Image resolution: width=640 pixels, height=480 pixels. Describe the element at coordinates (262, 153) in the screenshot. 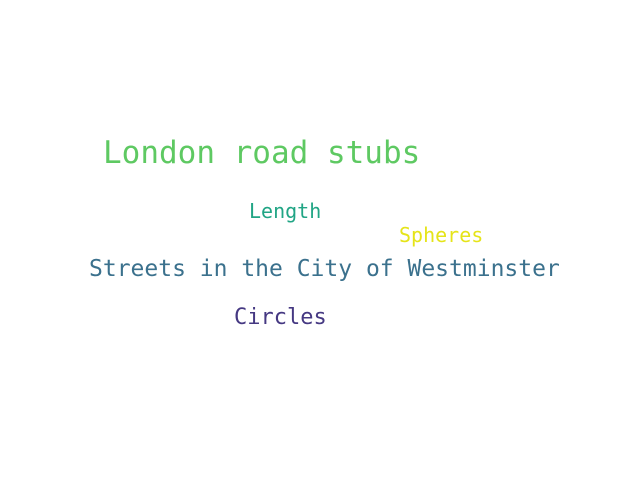

I see `word-london-road-stubs: London road stubs` at that location.